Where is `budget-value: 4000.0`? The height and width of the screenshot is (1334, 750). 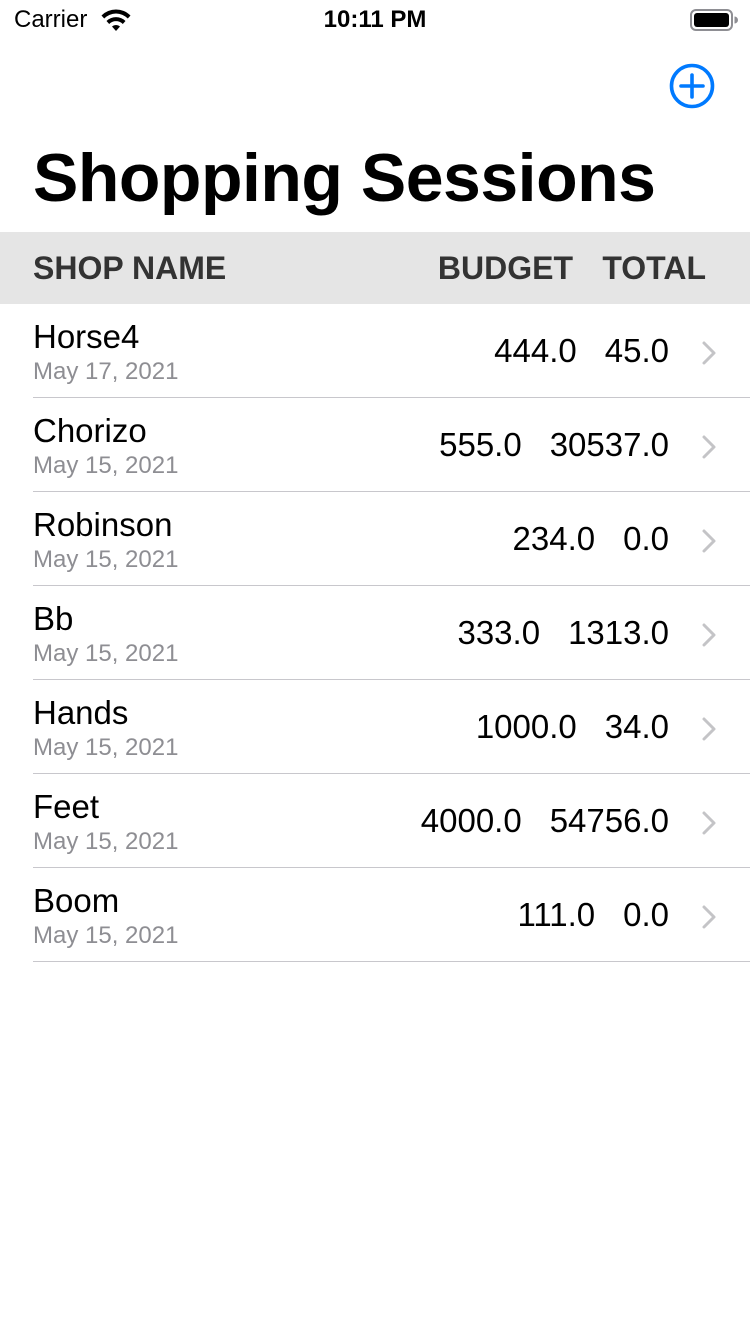 budget-value: 4000.0 is located at coordinates (471, 820).